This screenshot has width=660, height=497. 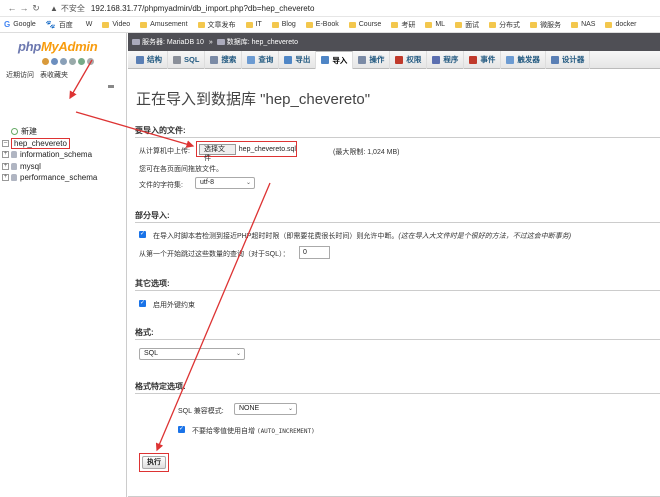 I want to click on phpmyadmin-logo: phpMyAdmin, so click(x=58, y=46).